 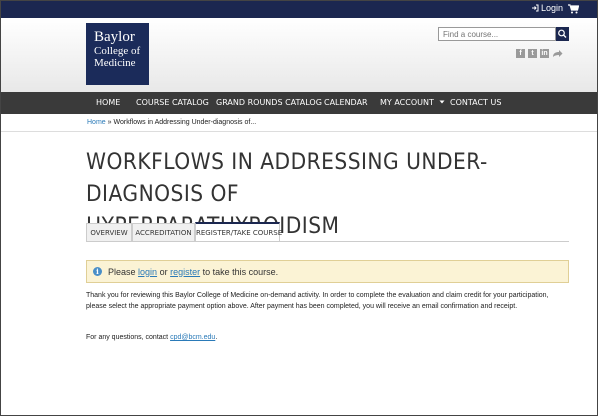 I want to click on alert-suffix: to take this course., so click(x=240, y=271).